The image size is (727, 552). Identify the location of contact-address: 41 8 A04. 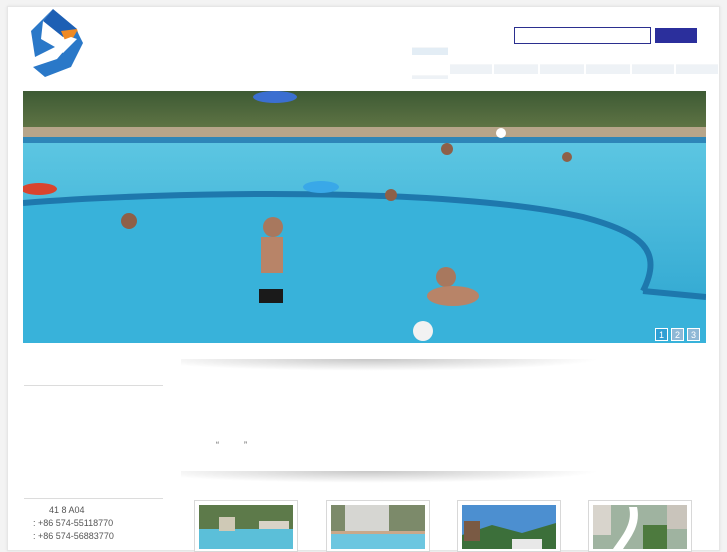
(67, 510).